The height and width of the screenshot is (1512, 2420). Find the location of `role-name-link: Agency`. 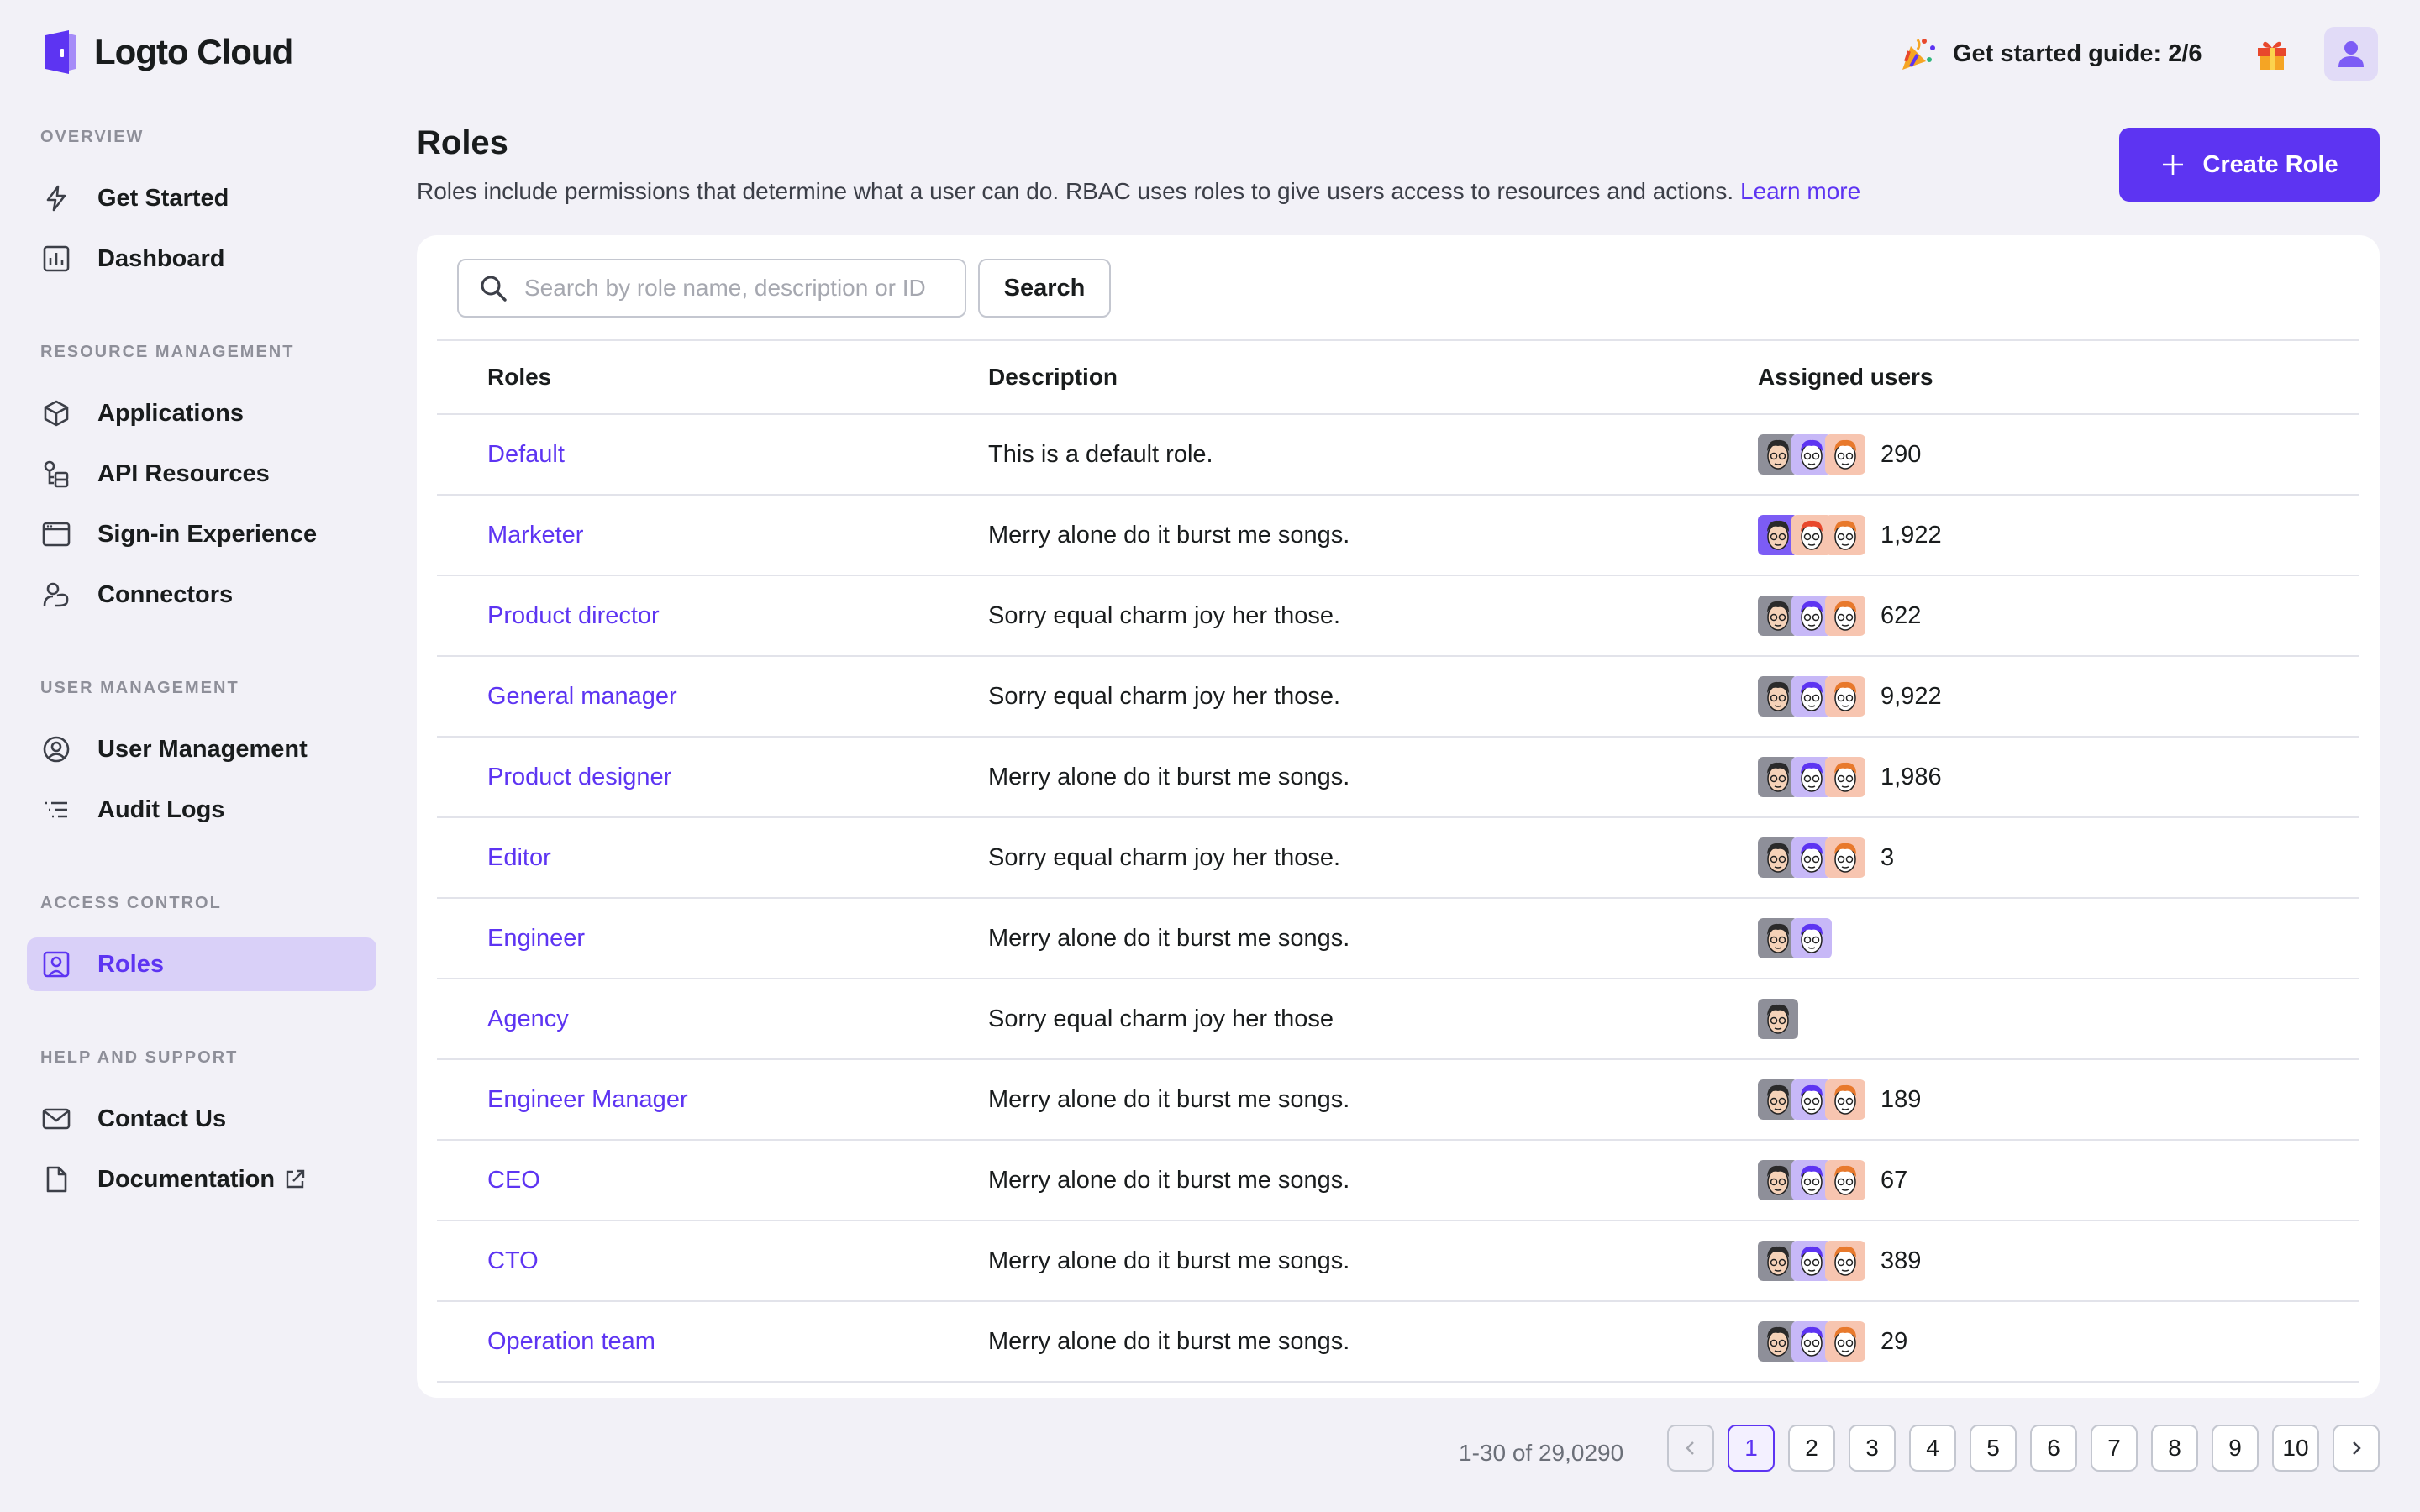

role-name-link: Agency is located at coordinates (528, 1018).